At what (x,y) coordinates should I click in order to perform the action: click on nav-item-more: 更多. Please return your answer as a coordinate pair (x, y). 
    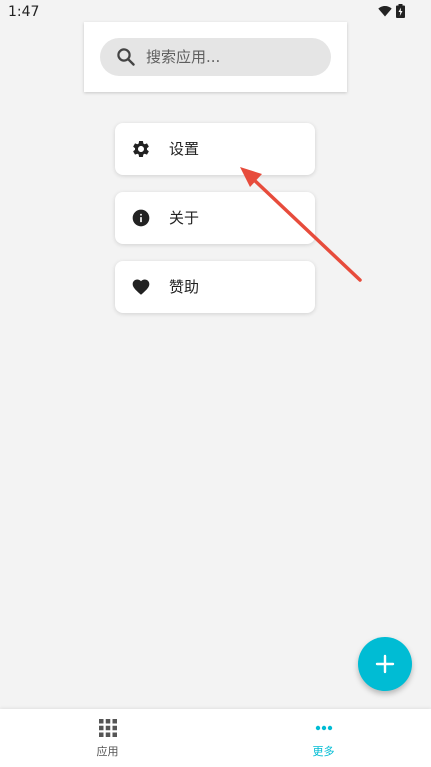
    Looking at the image, I should click on (323, 738).